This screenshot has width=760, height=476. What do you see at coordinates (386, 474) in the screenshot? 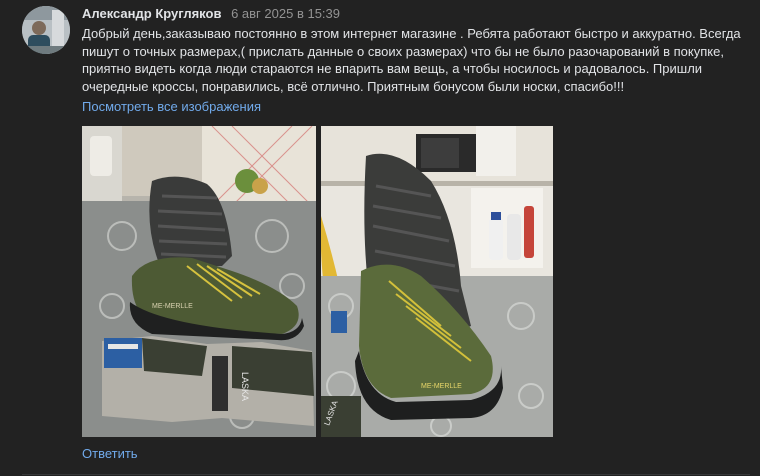
I see `divider` at bounding box center [386, 474].